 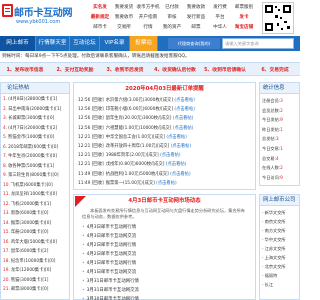 I want to click on forum-hot-title: 论坛热帖, so click(x=35, y=88).